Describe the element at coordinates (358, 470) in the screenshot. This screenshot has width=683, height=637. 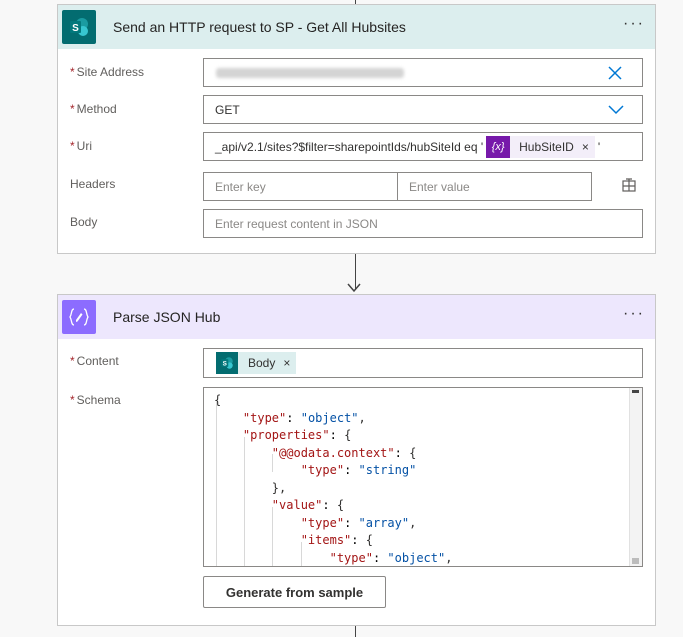
I see `schema-line: "type": "string"` at that location.